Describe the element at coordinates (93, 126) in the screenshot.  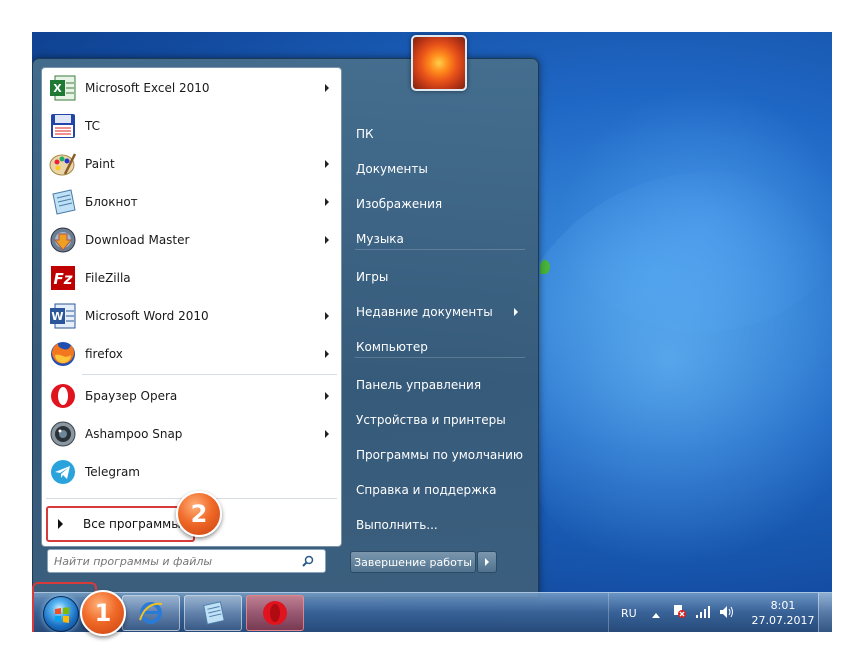
I see `program-label: TC` at that location.